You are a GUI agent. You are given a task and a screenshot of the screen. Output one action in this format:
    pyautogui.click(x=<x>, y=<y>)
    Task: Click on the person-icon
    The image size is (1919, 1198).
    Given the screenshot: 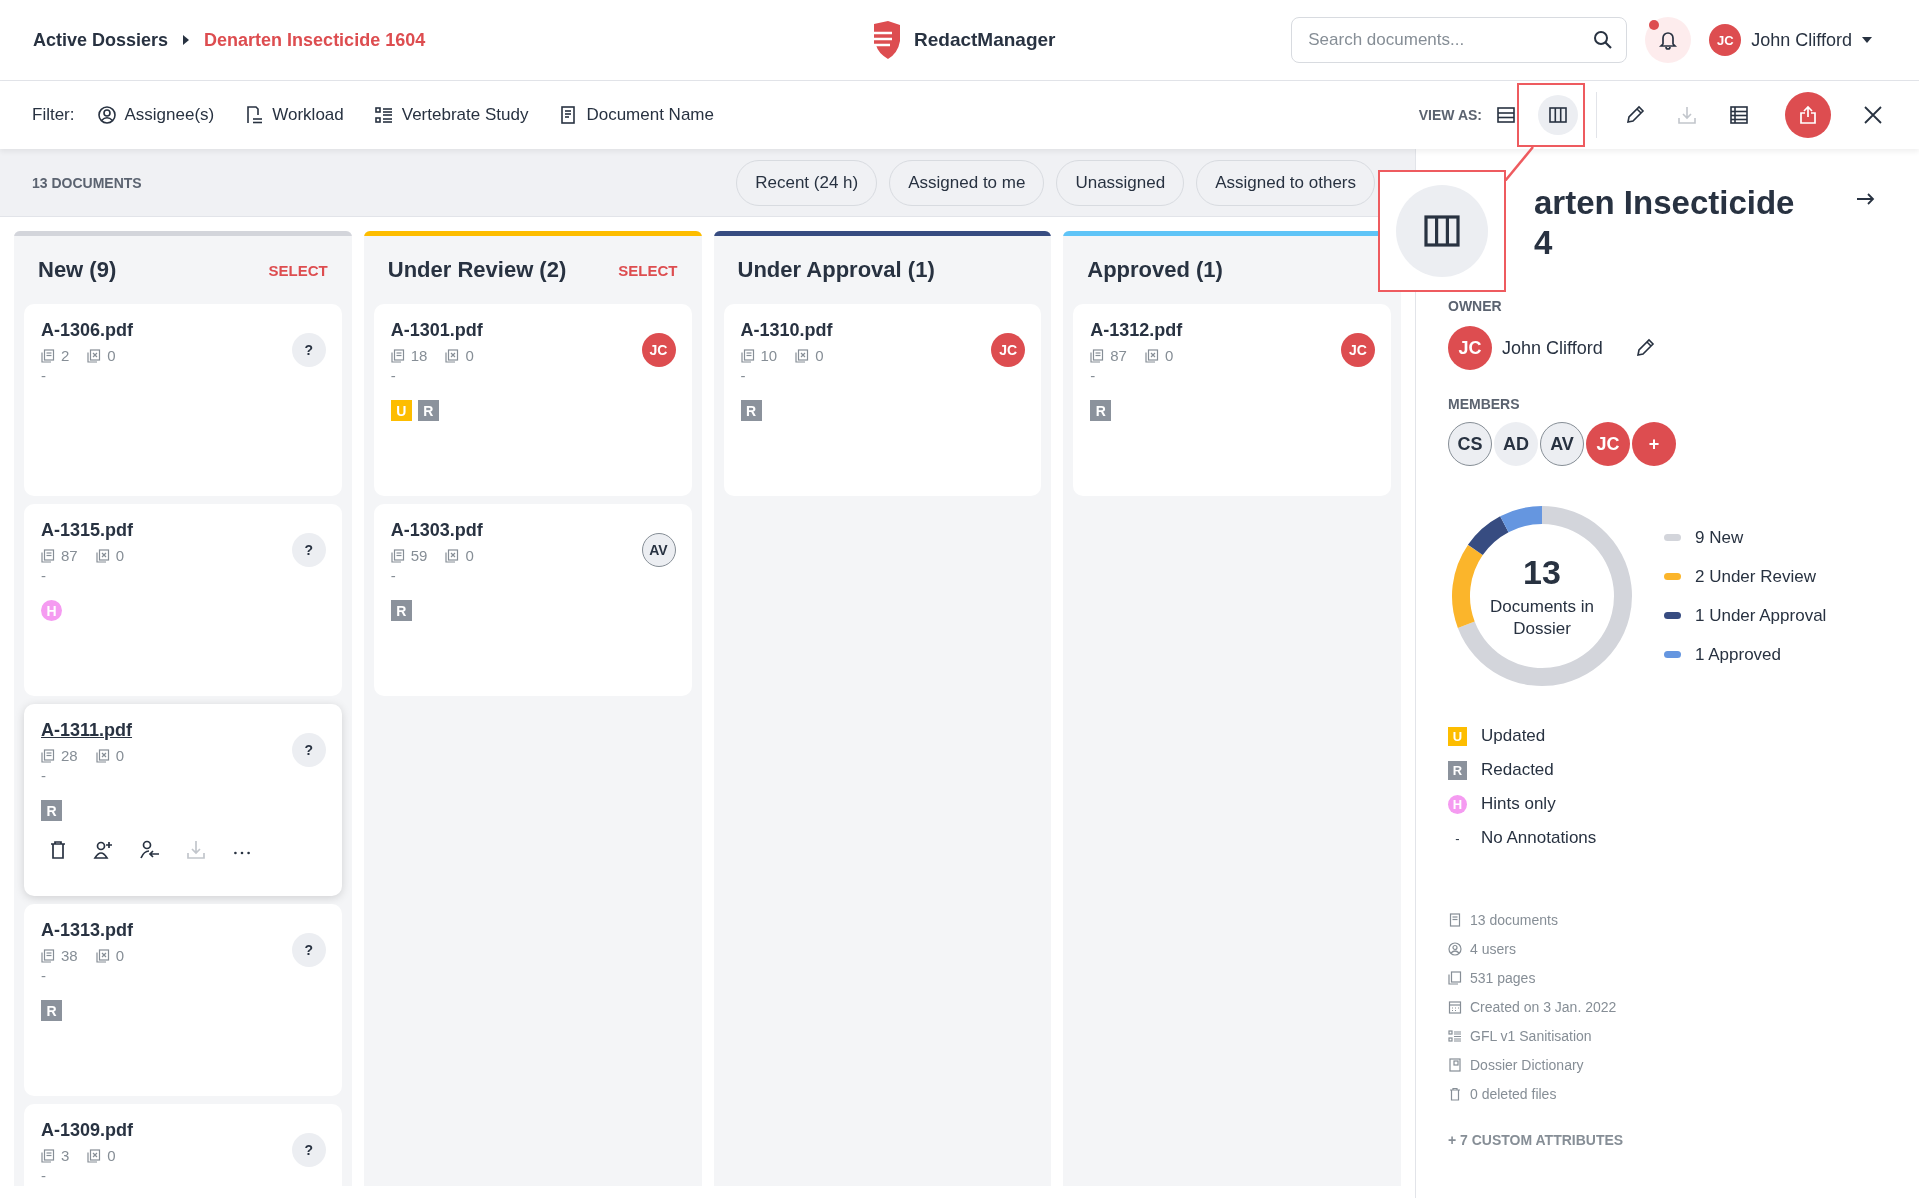 What is the action you would take?
    pyautogui.click(x=106, y=115)
    